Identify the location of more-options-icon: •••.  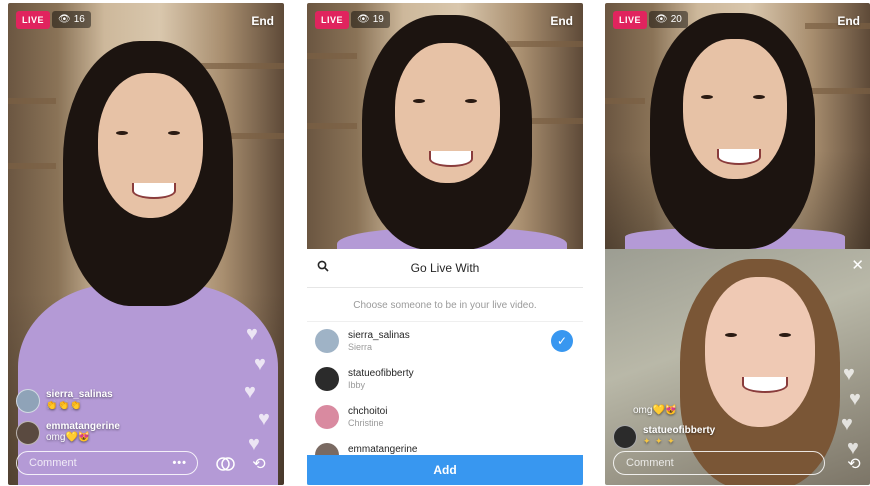
(179, 463).